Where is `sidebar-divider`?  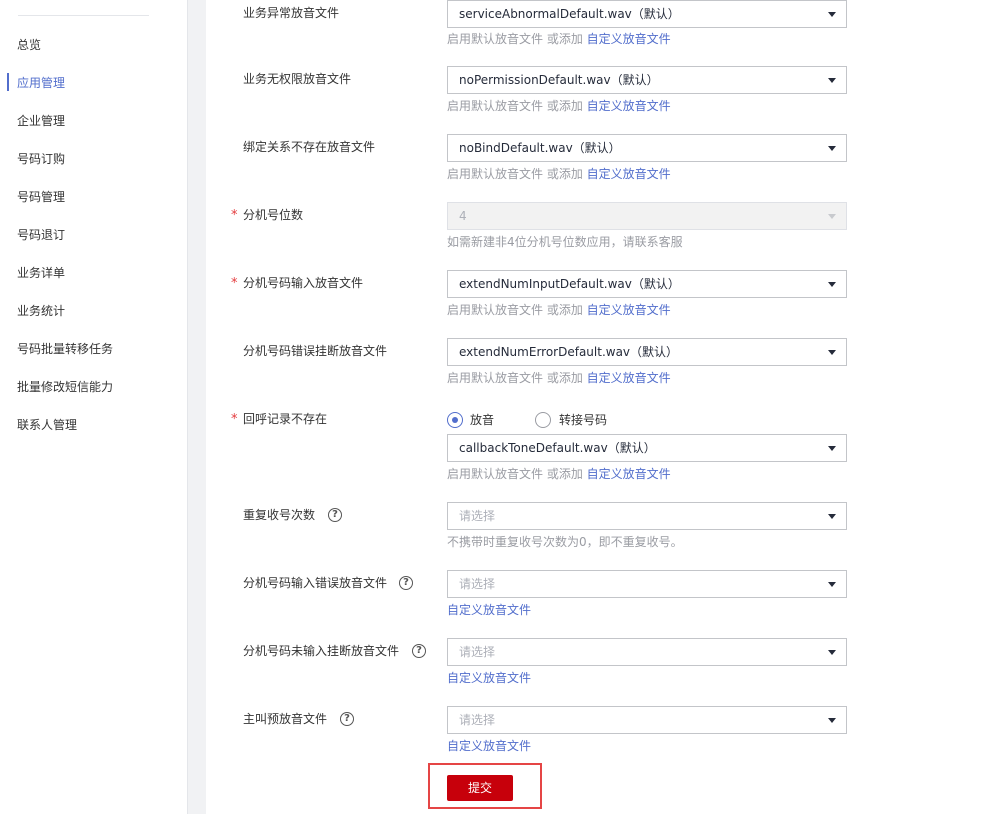 sidebar-divider is located at coordinates (83, 15).